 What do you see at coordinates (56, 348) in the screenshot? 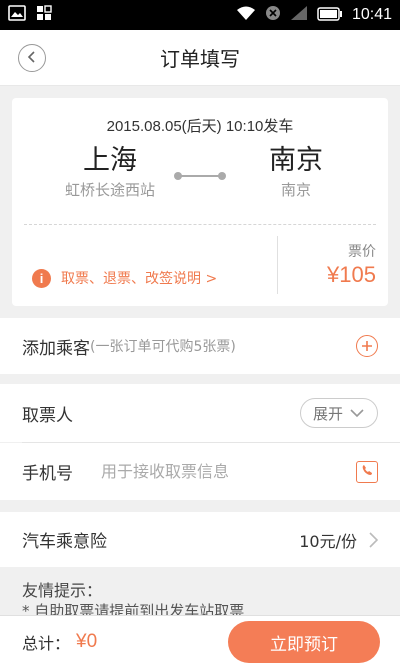
I see `add-passenger-label: 添加乘客` at bounding box center [56, 348].